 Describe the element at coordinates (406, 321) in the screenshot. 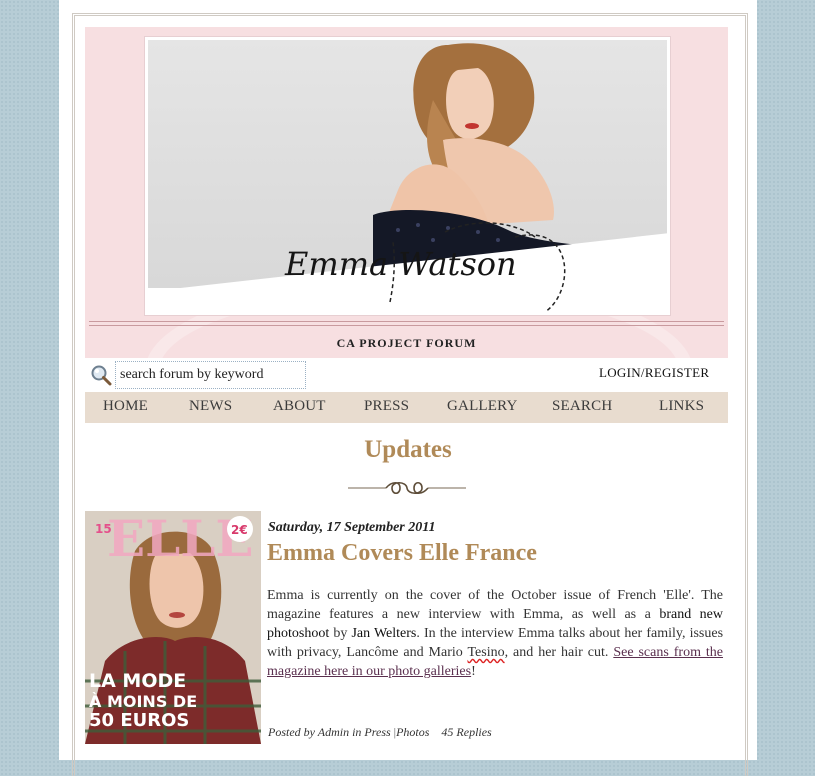

I see `header-rule-top` at that location.